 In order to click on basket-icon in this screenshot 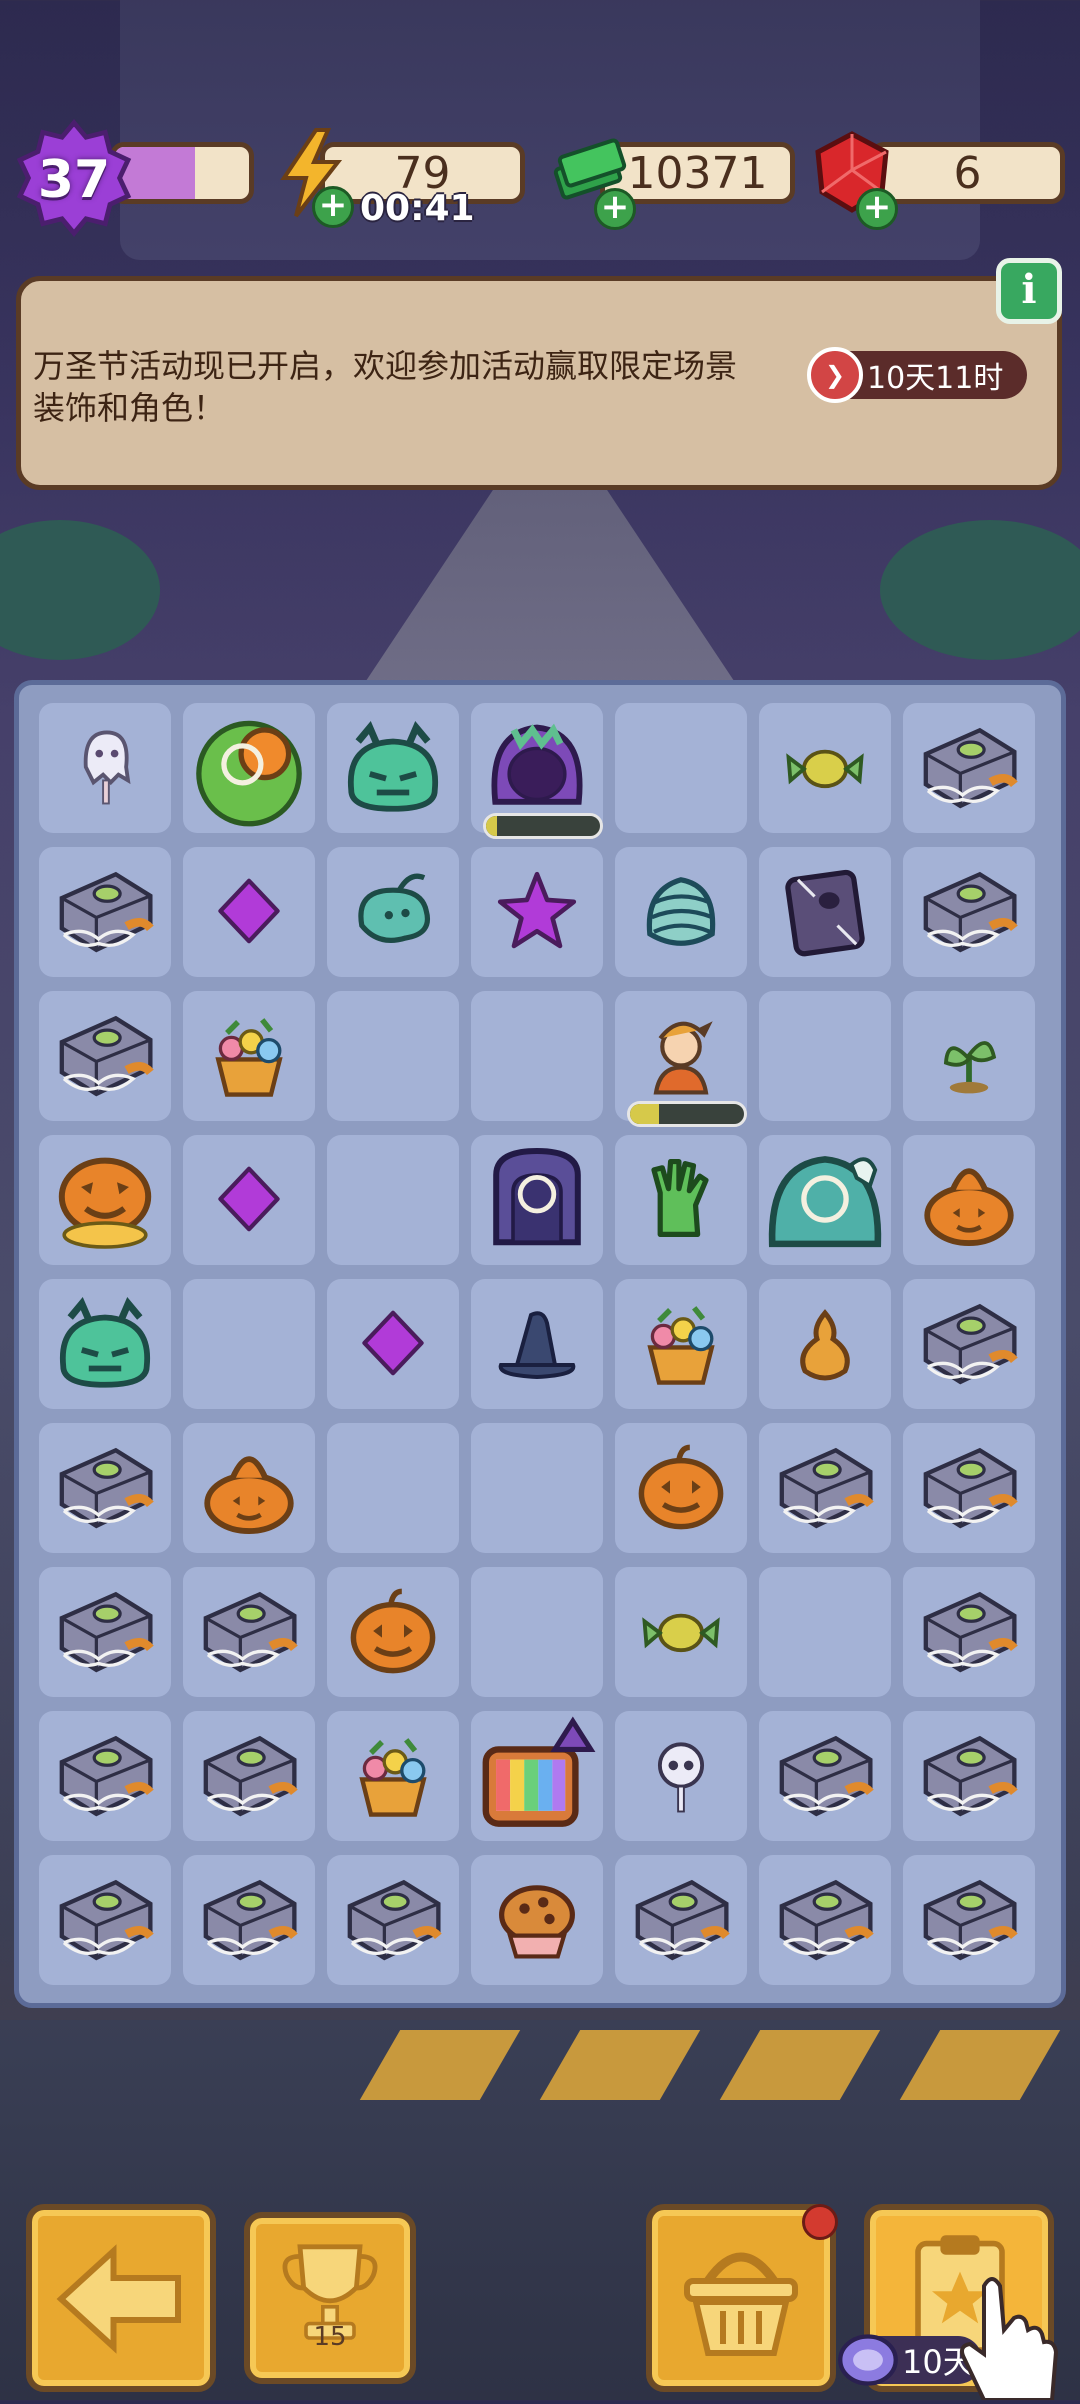, I will do `click(741, 2304)`.